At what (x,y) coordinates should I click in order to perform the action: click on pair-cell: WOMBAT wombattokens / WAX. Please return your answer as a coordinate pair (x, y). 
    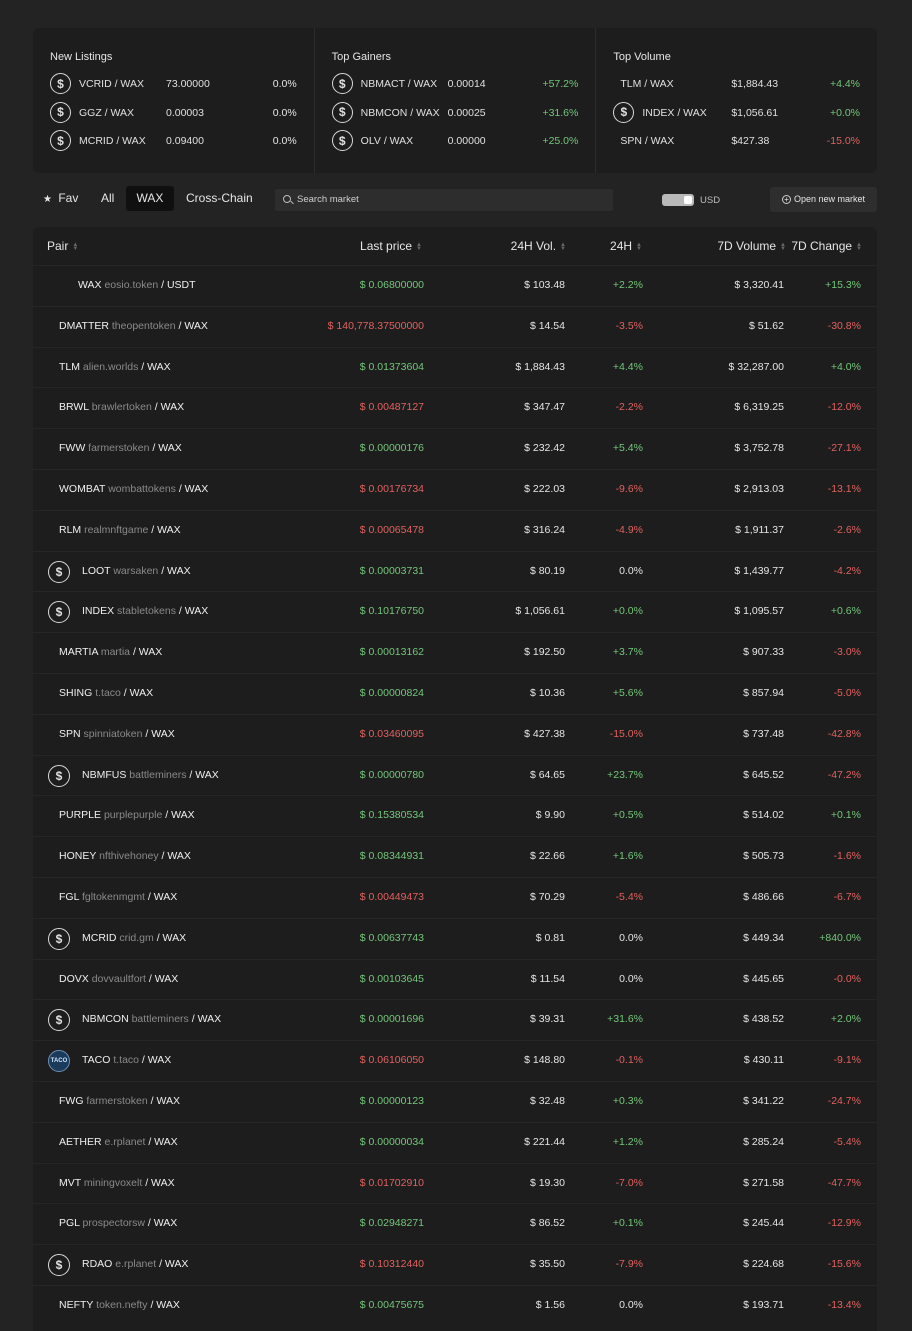
    Looking at the image, I should click on (133, 489).